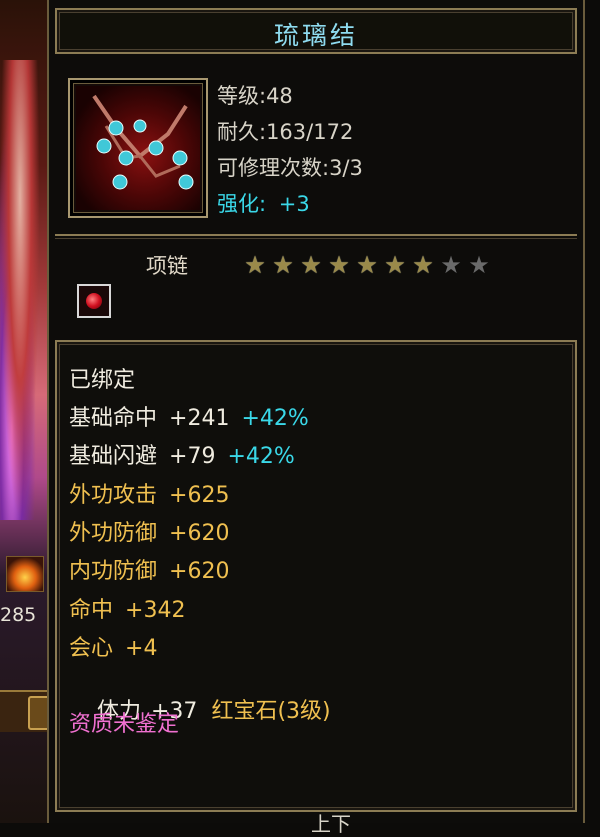  Describe the element at coordinates (155, 610) in the screenshot. I see `attribute-value: +342` at that location.